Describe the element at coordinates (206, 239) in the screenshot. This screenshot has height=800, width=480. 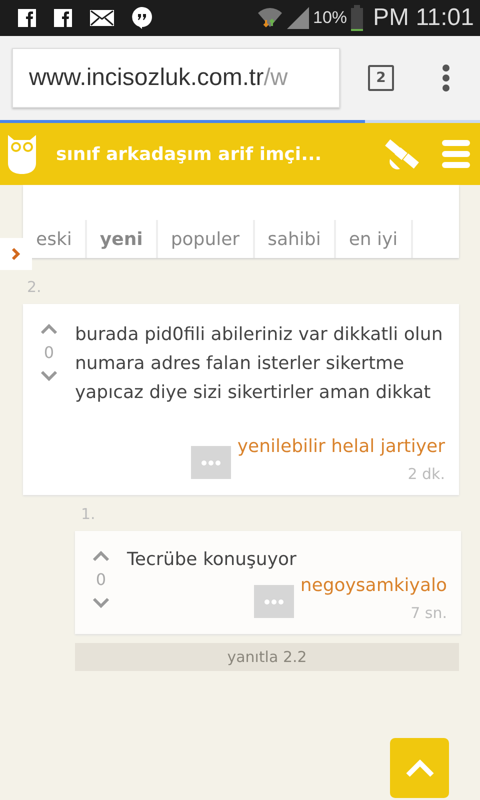
I see `sort-tab: populer` at that location.